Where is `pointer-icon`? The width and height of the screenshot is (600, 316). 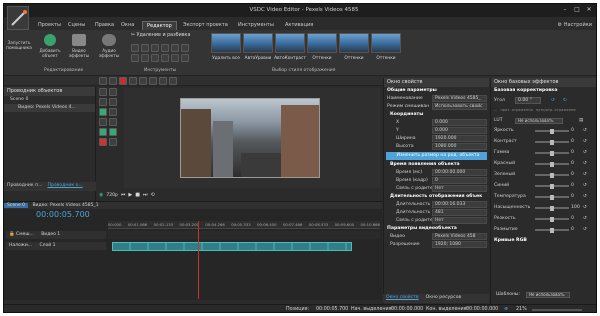
pointer-icon is located at coordinates (135, 48).